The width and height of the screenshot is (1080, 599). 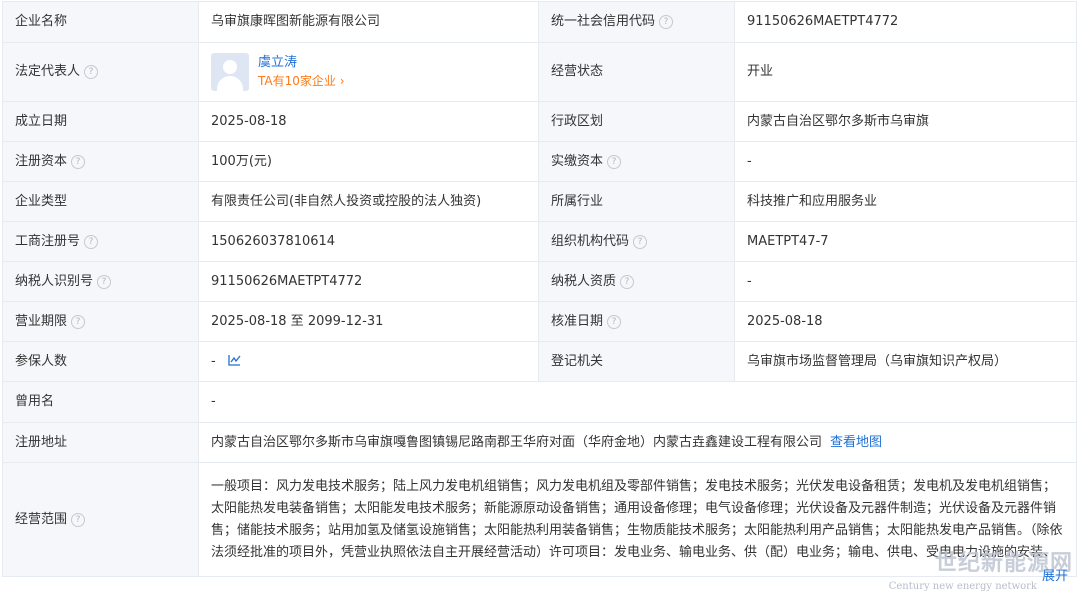 I want to click on approval-date-label: 核准日期?, so click(x=636, y=321).